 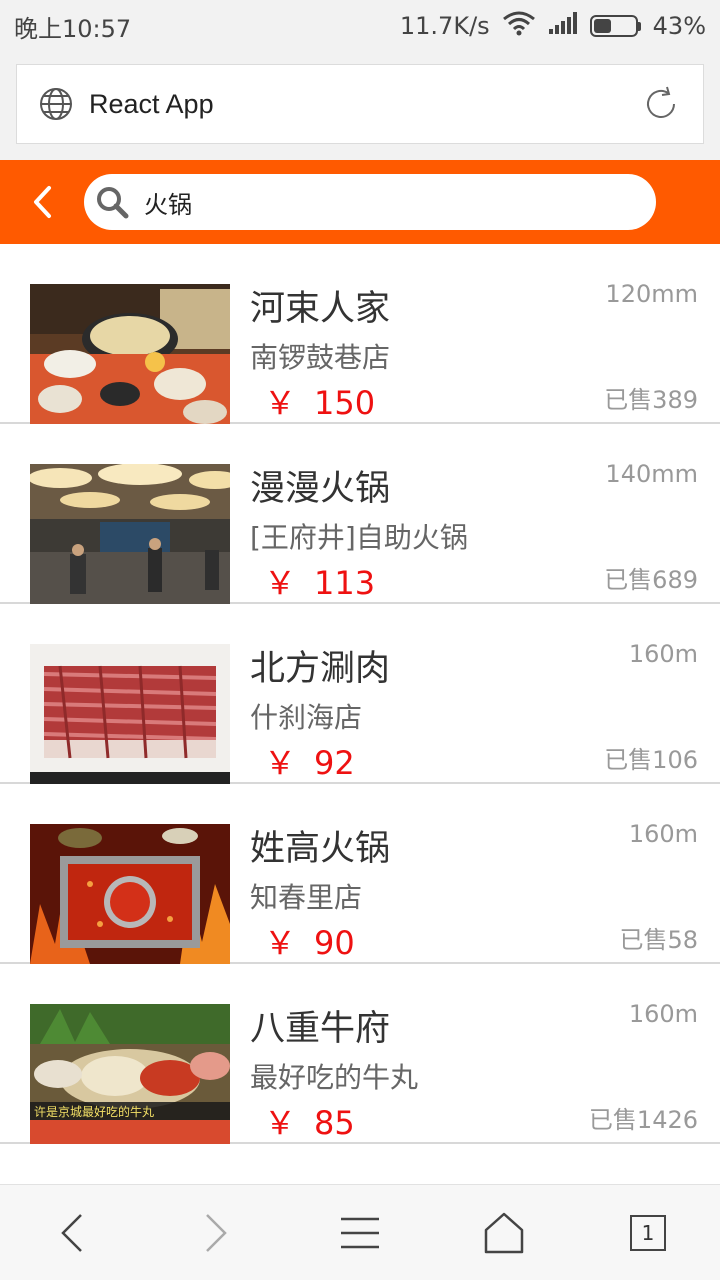 I want to click on browser-bottom-nav: 1, so click(x=360, y=1232).